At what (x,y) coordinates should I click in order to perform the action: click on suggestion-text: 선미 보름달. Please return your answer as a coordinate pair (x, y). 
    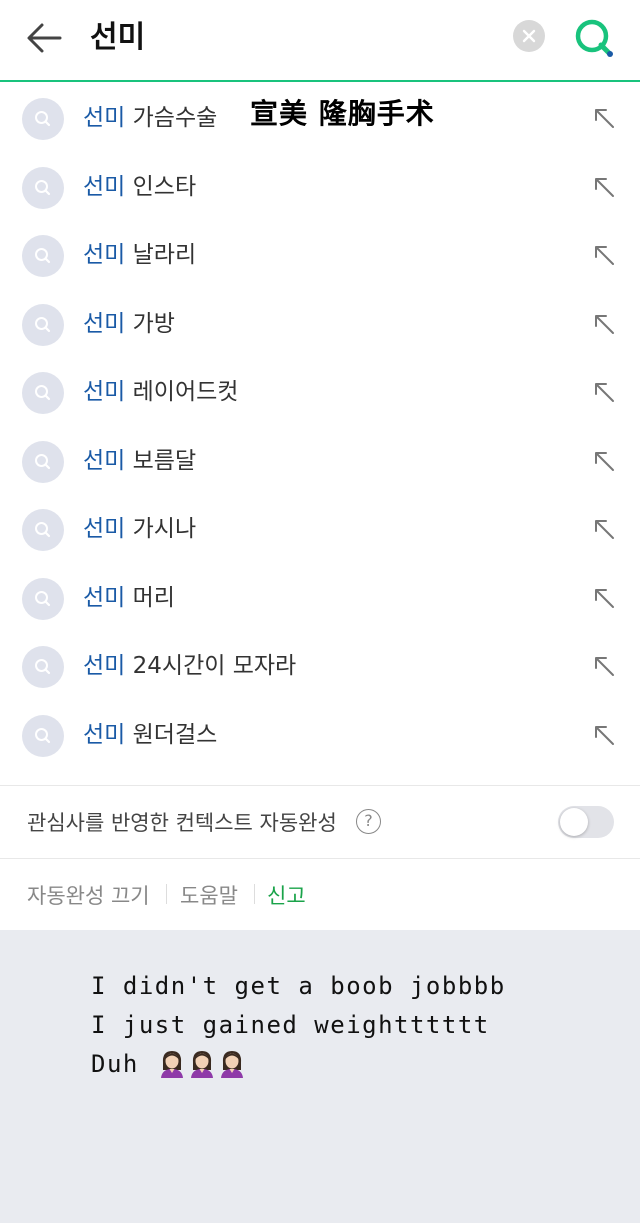
    Looking at the image, I should click on (139, 461).